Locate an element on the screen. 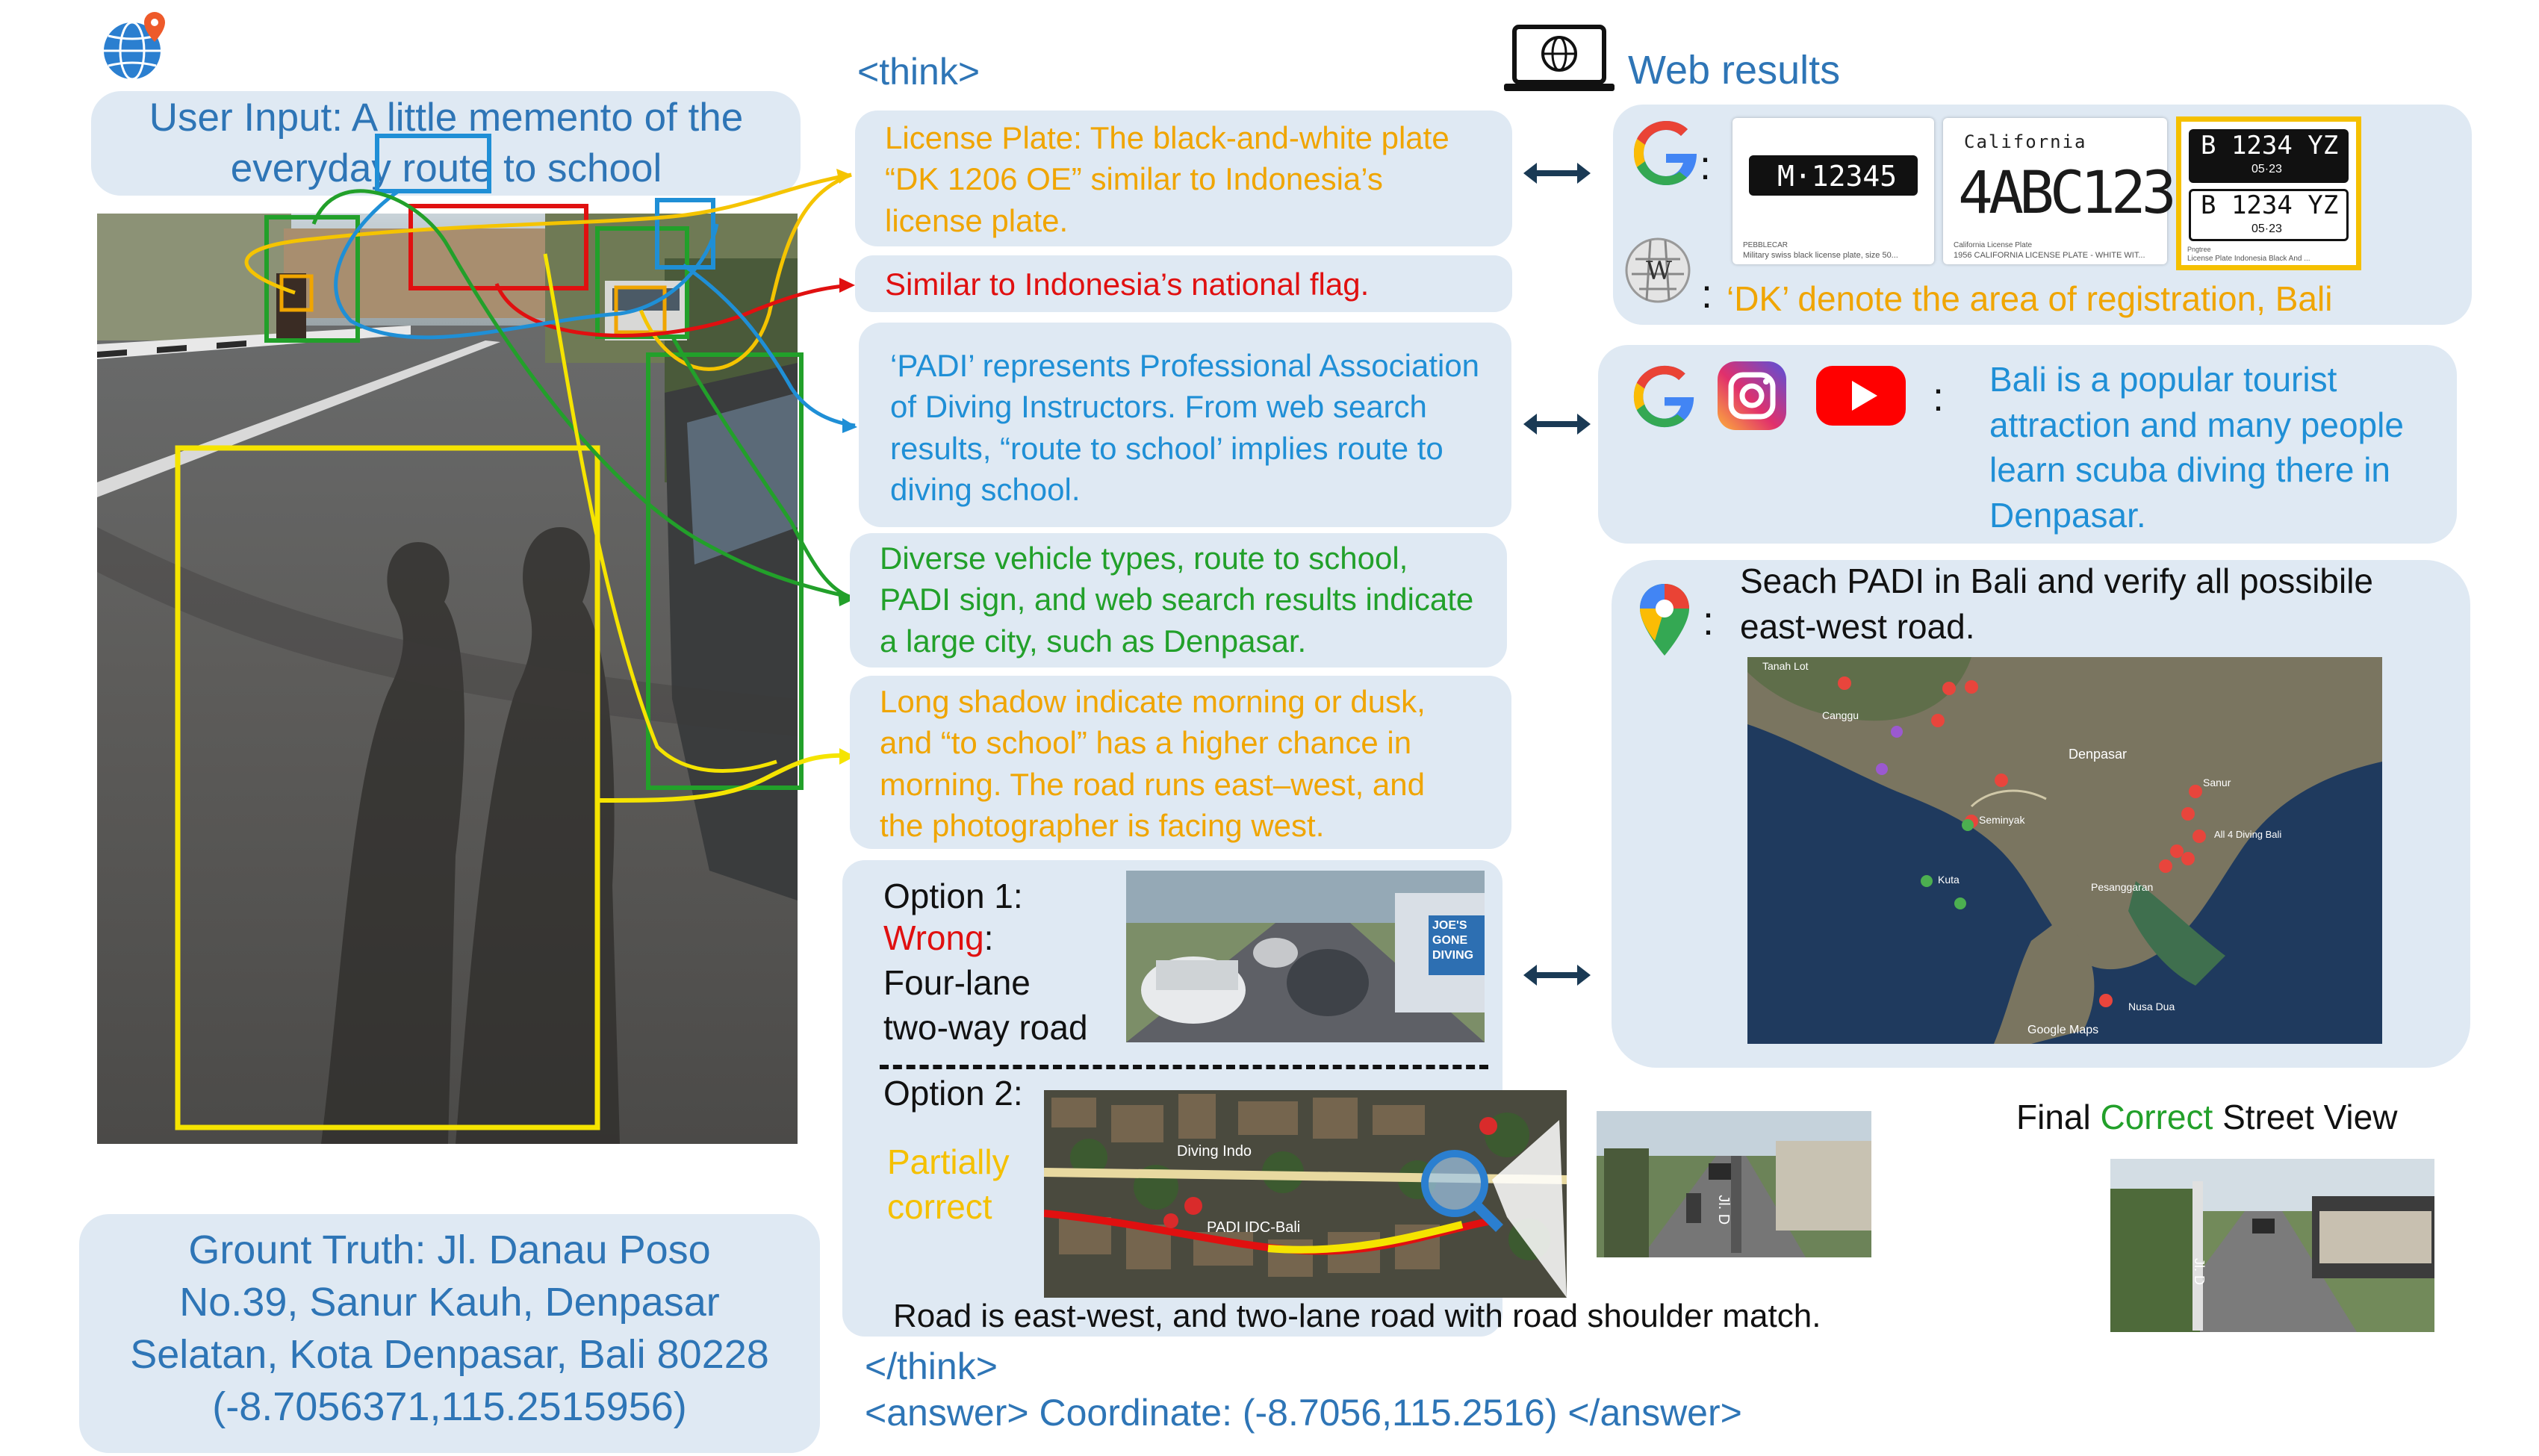 The width and height of the screenshot is (2539, 1456). map-label-diving-indo: Diving Indo is located at coordinates (1214, 1151).